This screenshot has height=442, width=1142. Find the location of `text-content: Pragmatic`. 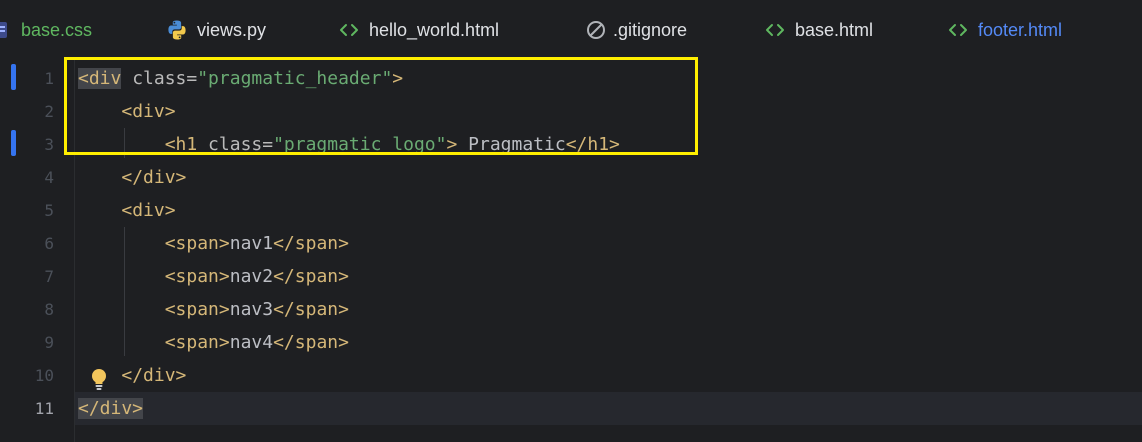

text-content: Pragmatic is located at coordinates (511, 144).